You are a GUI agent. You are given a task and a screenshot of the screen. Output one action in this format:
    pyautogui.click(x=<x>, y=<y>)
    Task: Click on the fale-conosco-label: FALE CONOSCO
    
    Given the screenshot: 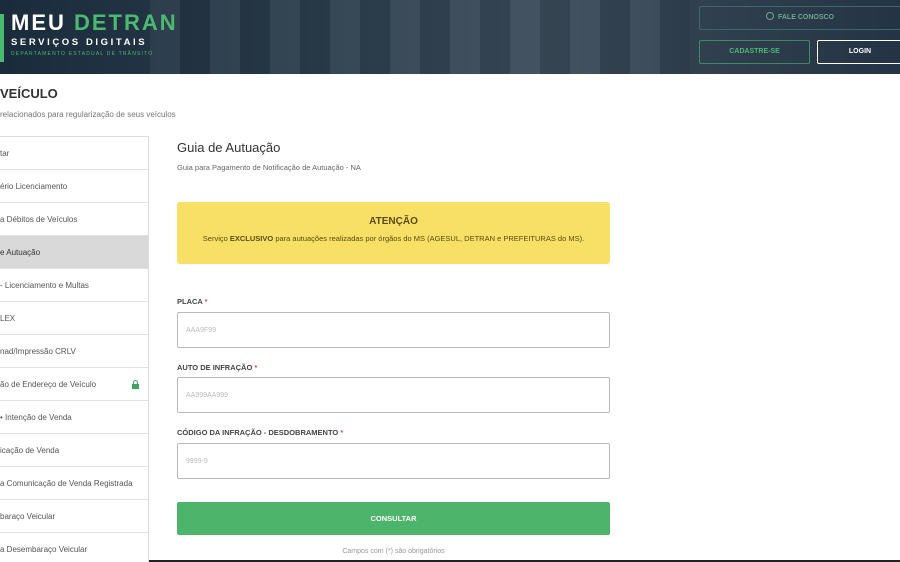 What is the action you would take?
    pyautogui.click(x=805, y=17)
    